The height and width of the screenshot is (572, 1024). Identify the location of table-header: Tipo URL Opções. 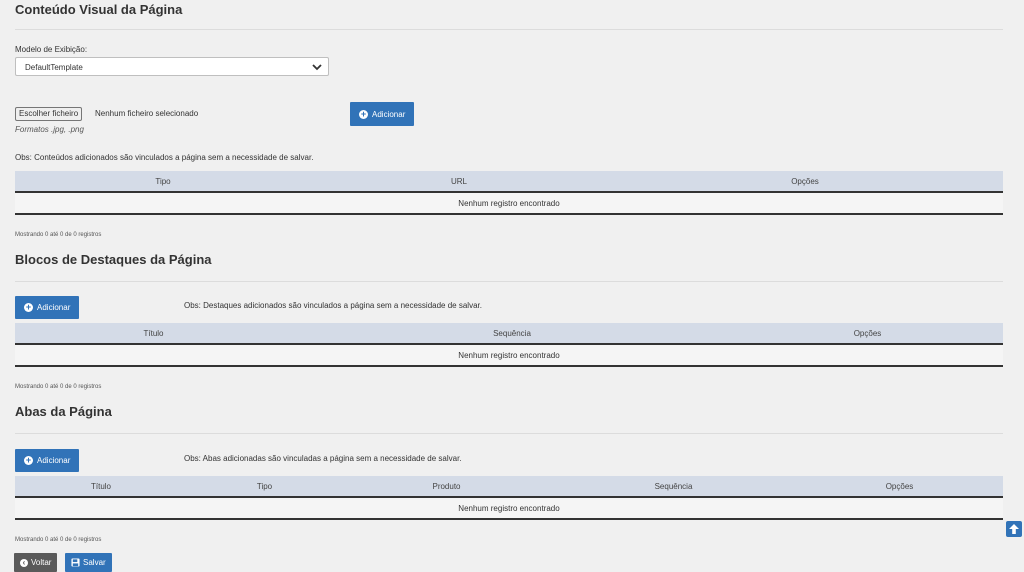
(509, 182).